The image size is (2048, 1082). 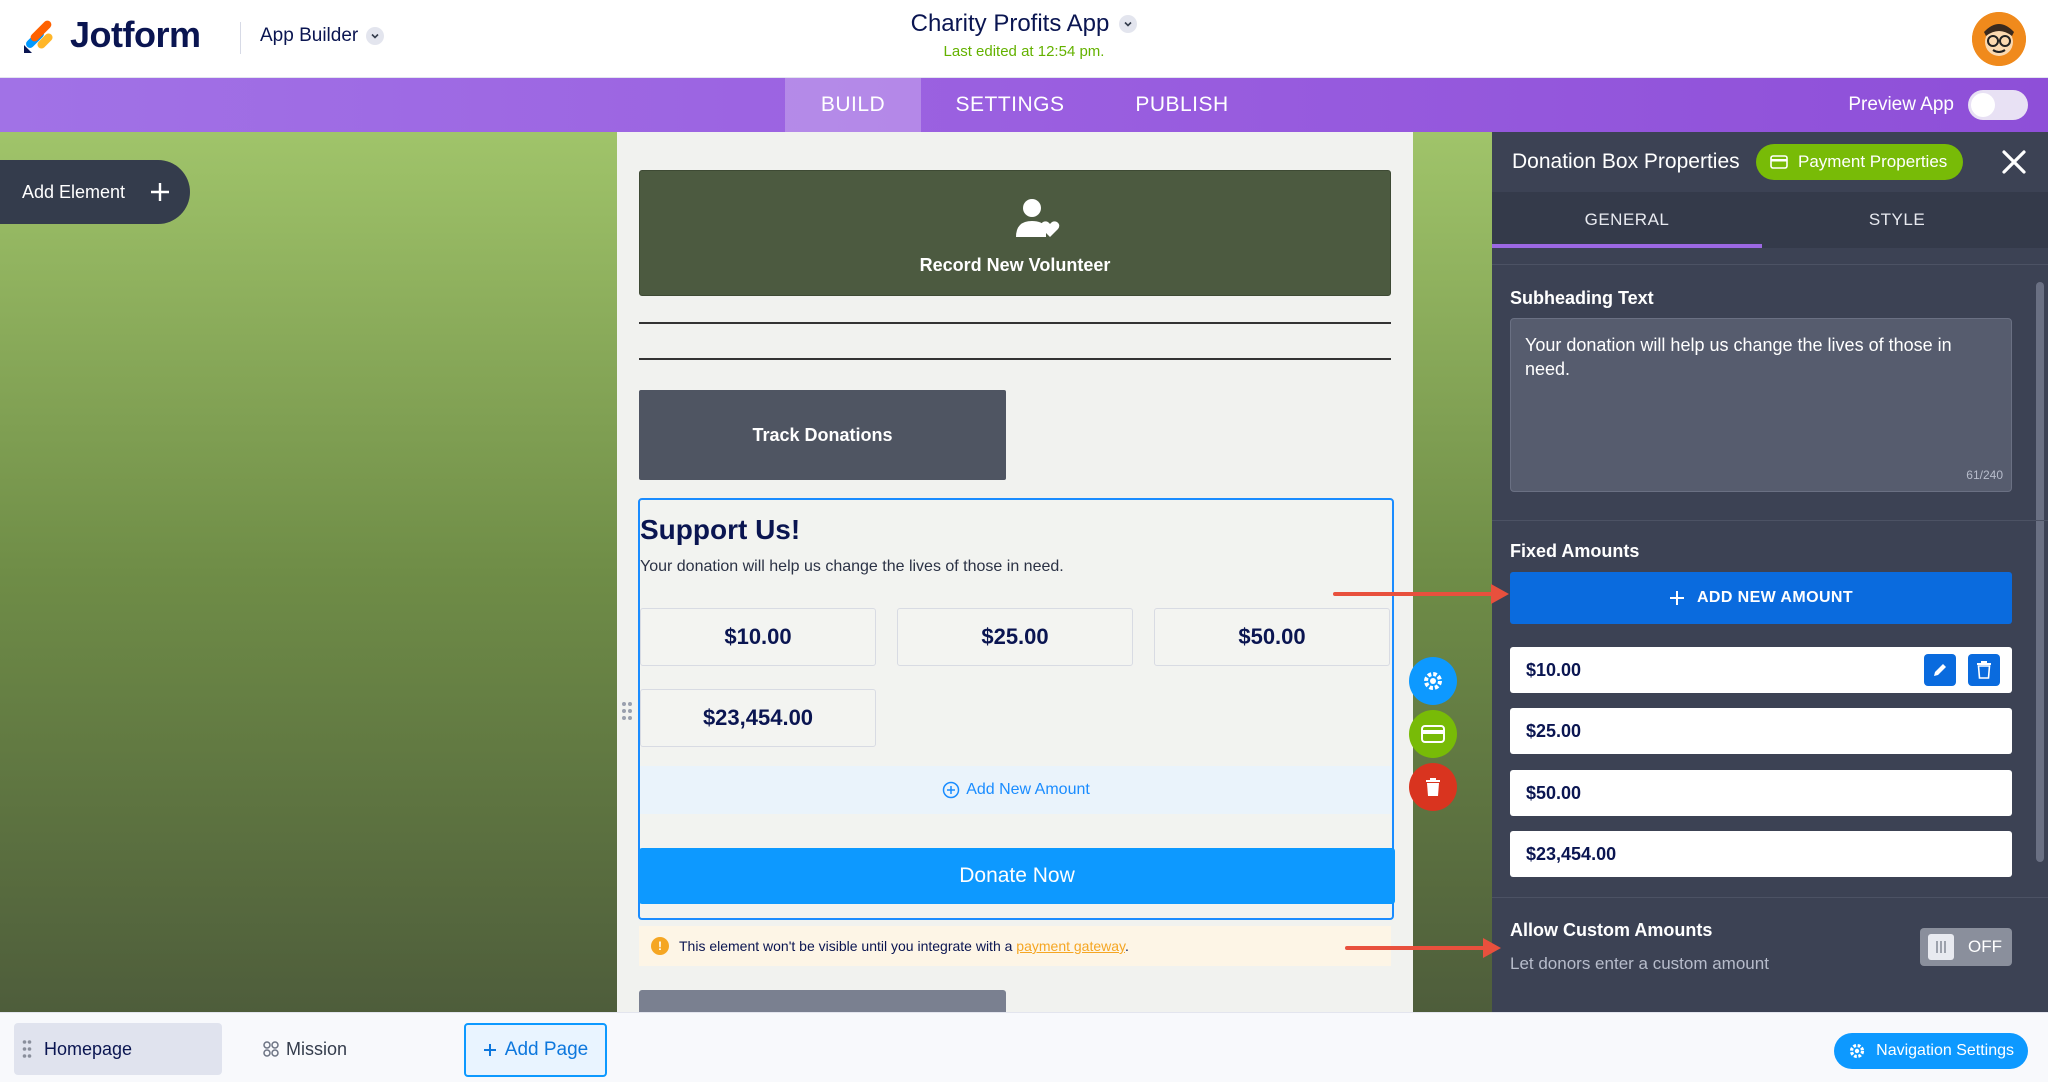 What do you see at coordinates (1761, 670) in the screenshot?
I see `amount-row: $10.00` at bounding box center [1761, 670].